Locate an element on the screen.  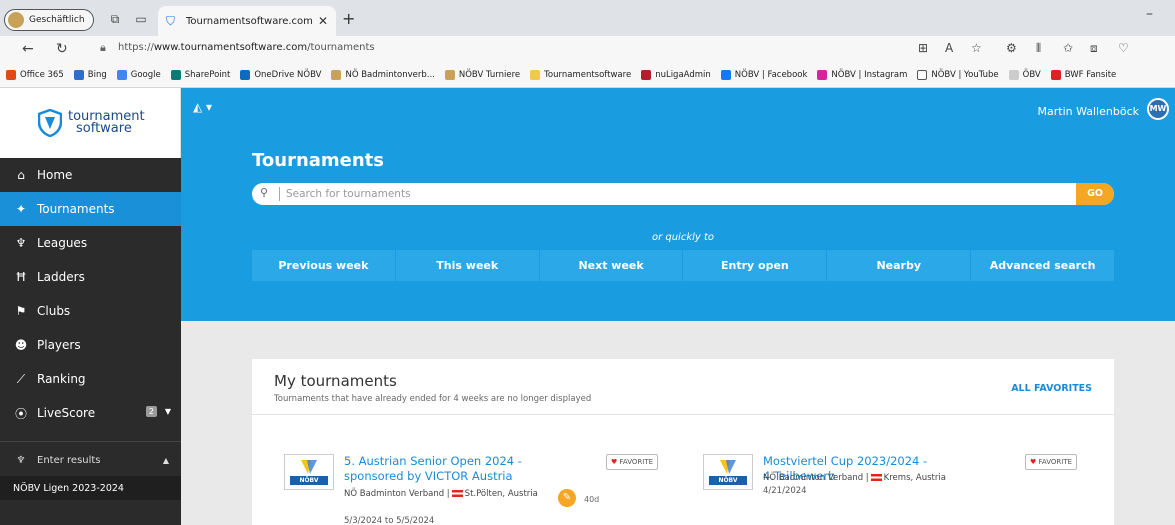
bookmark-label: SharePoint is located at coordinates (207, 74).